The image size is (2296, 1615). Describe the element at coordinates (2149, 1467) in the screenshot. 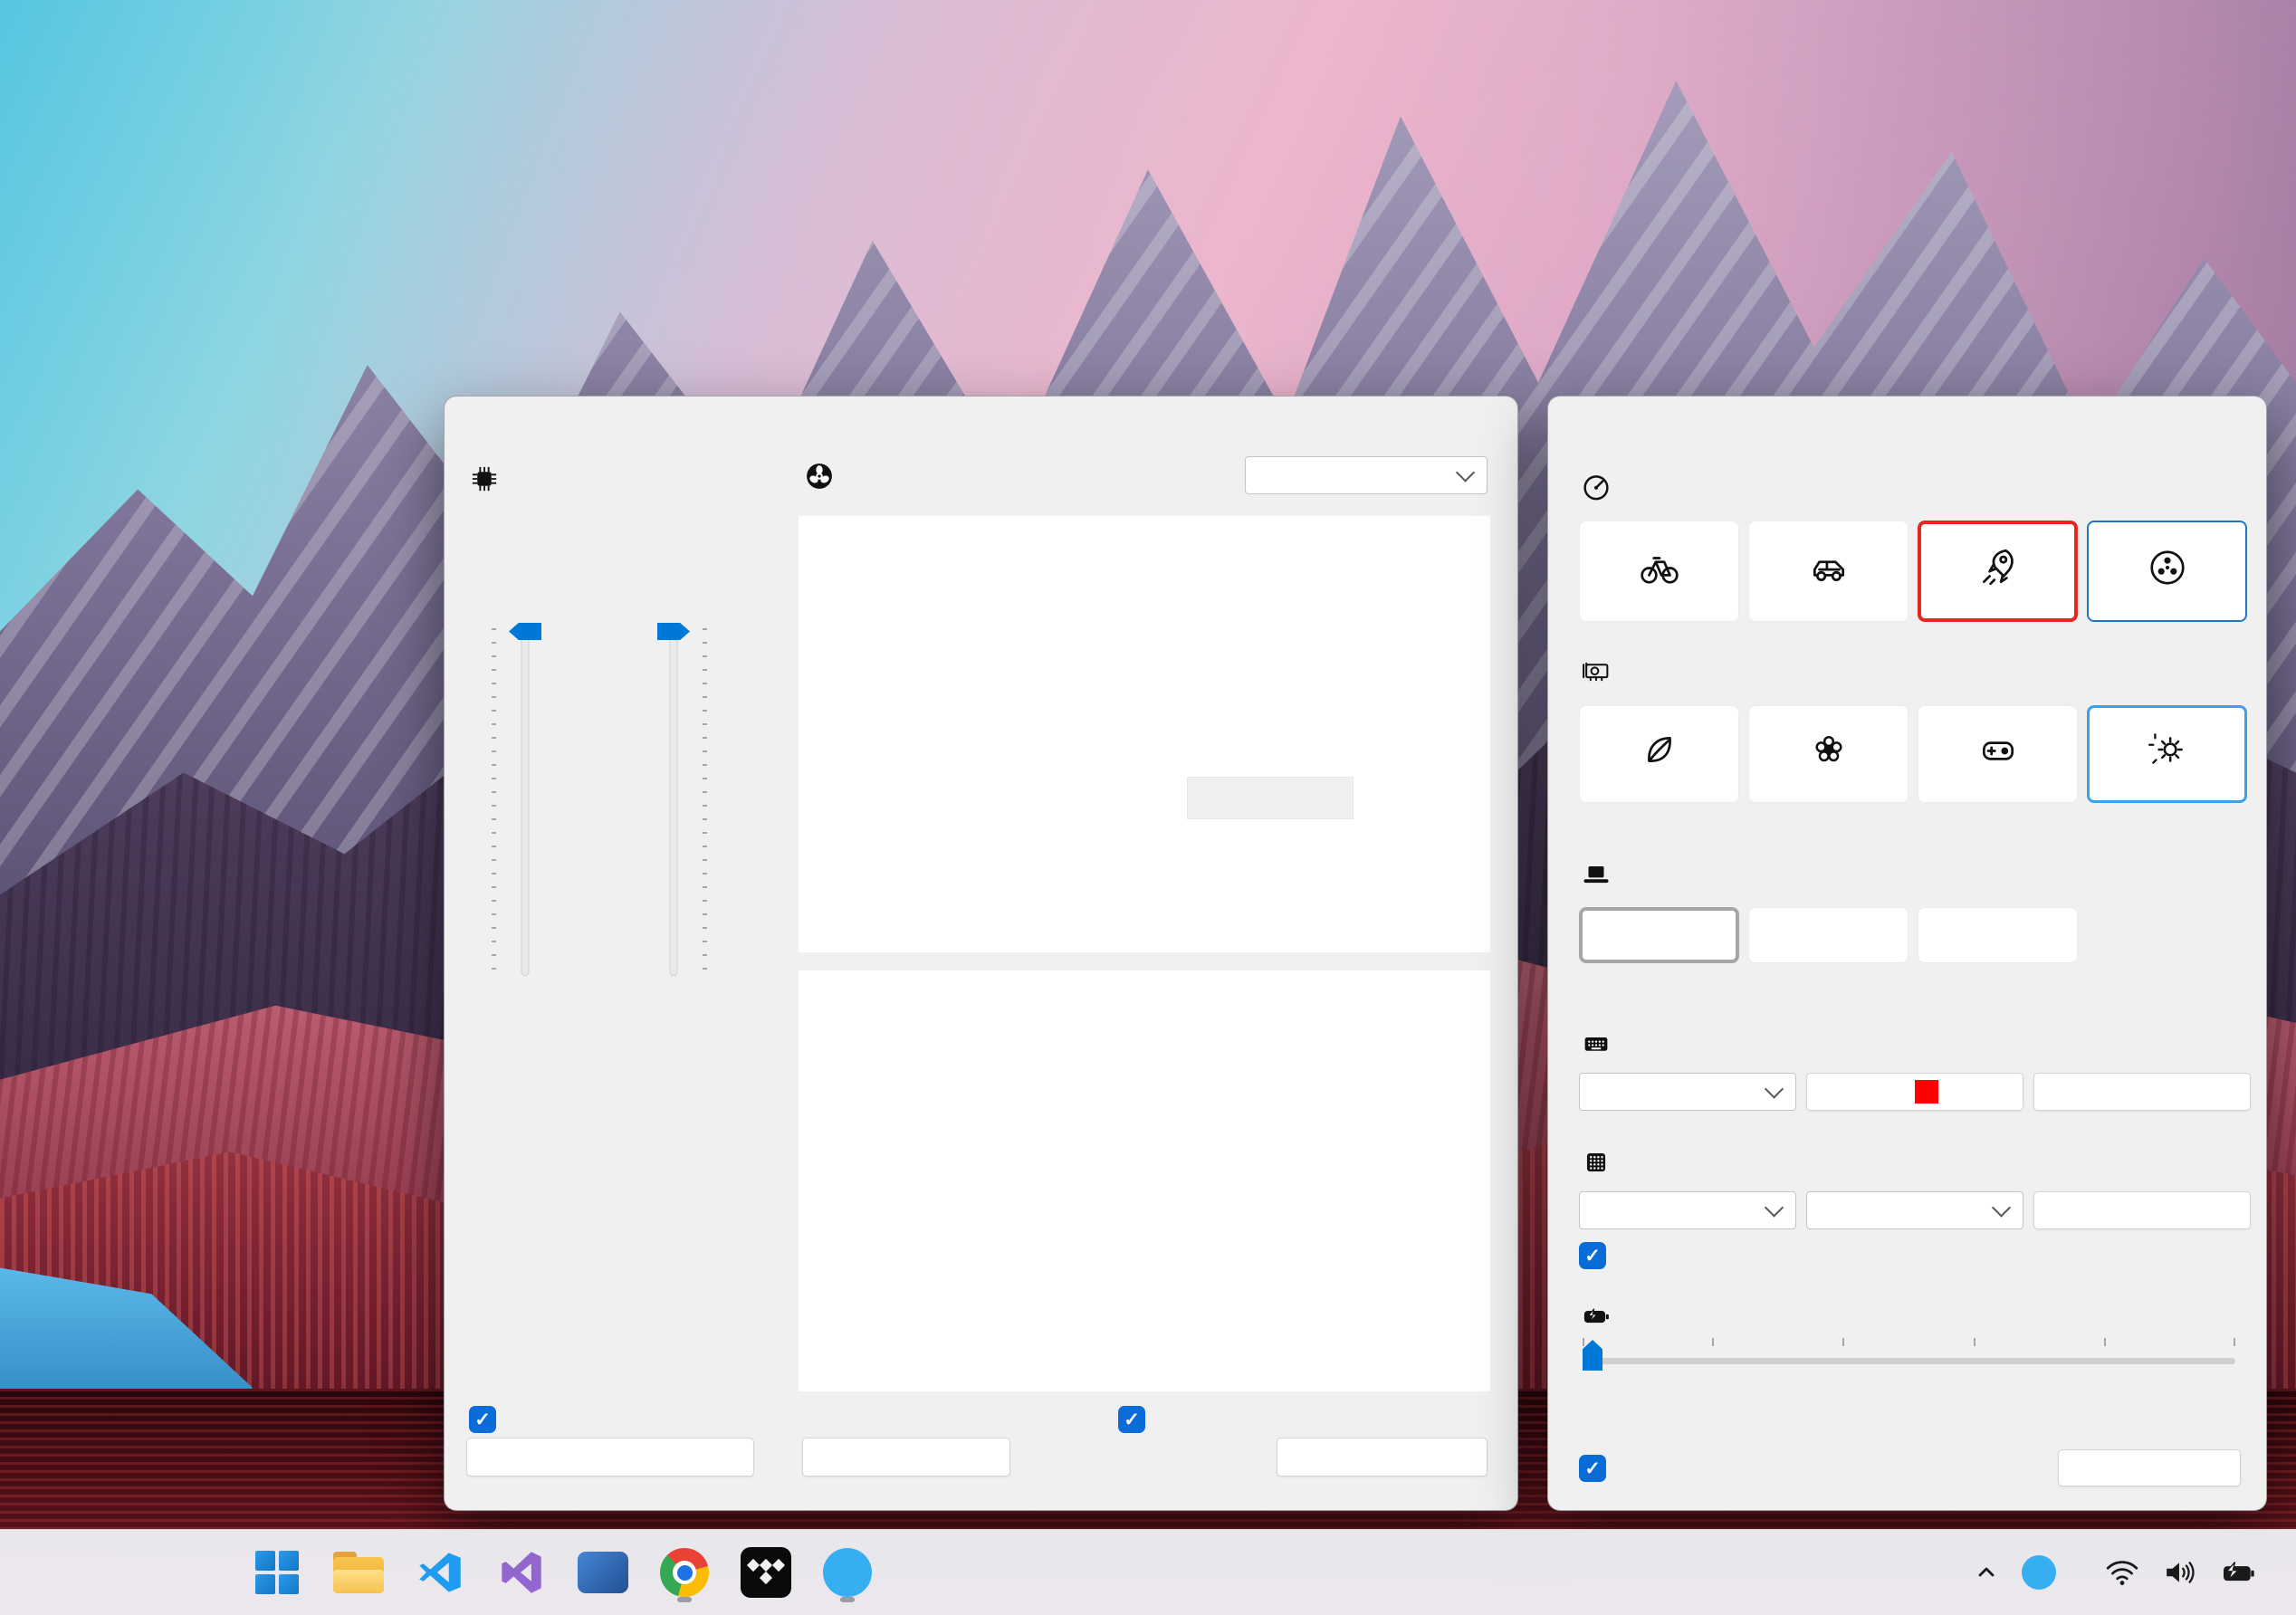

I see `quit-button` at that location.